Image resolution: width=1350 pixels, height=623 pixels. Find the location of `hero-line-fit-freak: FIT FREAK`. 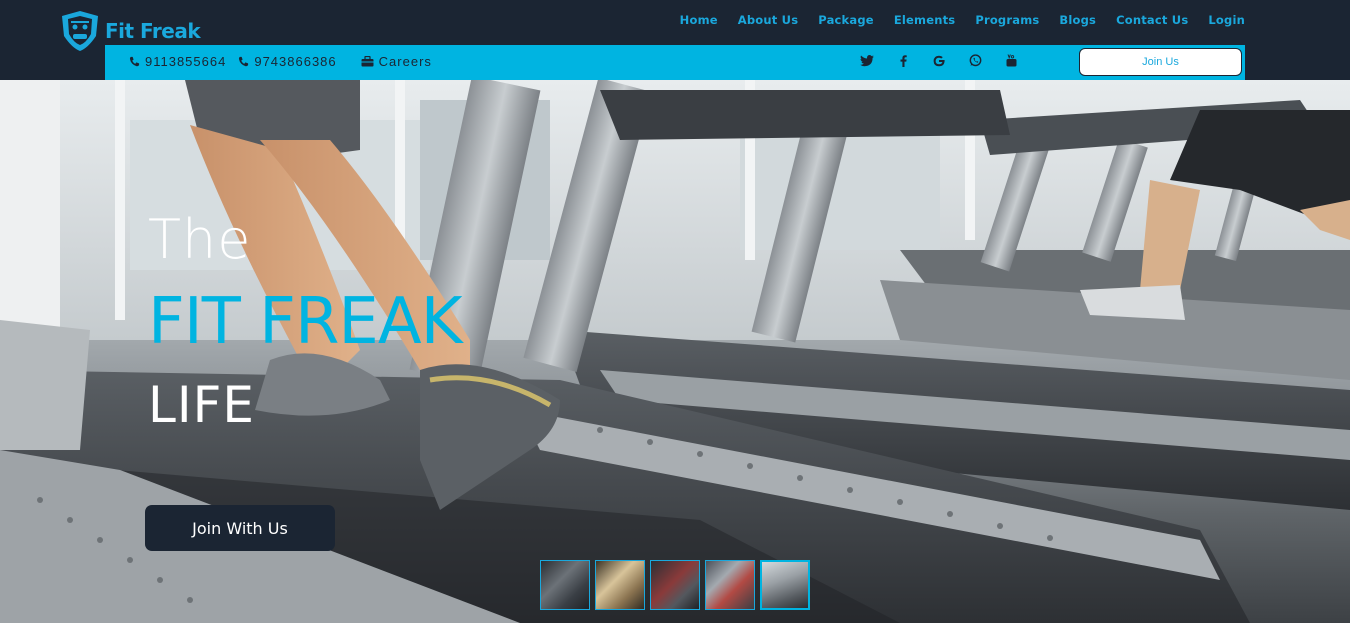

hero-line-fit-freak: FIT FREAK is located at coordinates (305, 322).